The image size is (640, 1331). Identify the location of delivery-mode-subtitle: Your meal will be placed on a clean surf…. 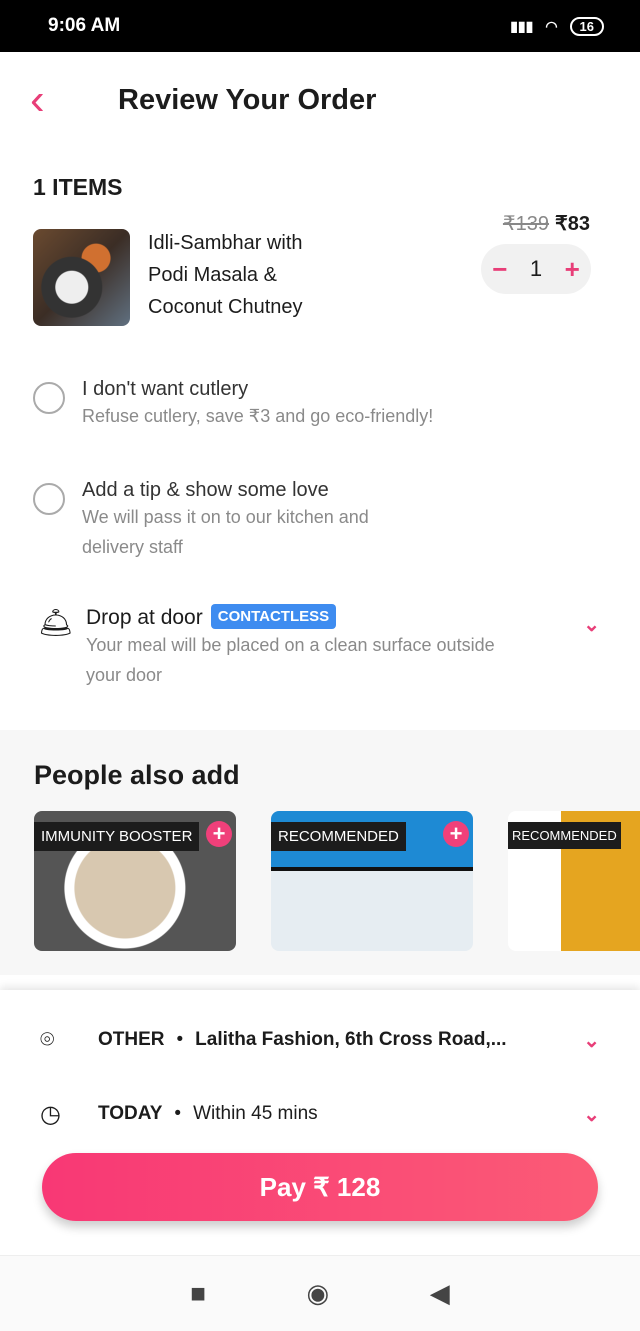
(290, 660).